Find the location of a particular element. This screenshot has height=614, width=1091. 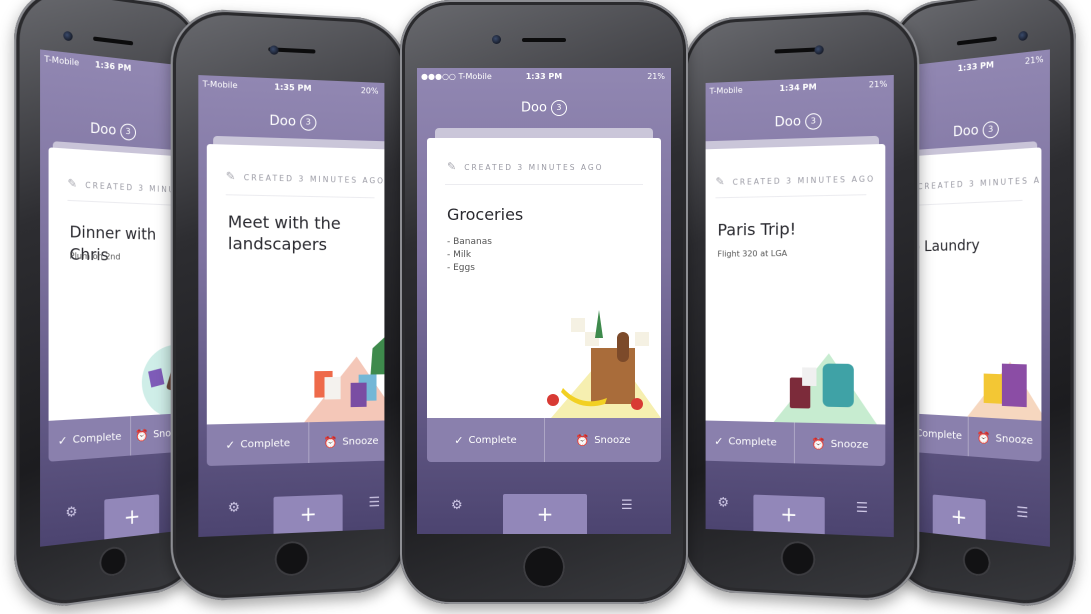

clock: 1:35 PM is located at coordinates (291, 87).